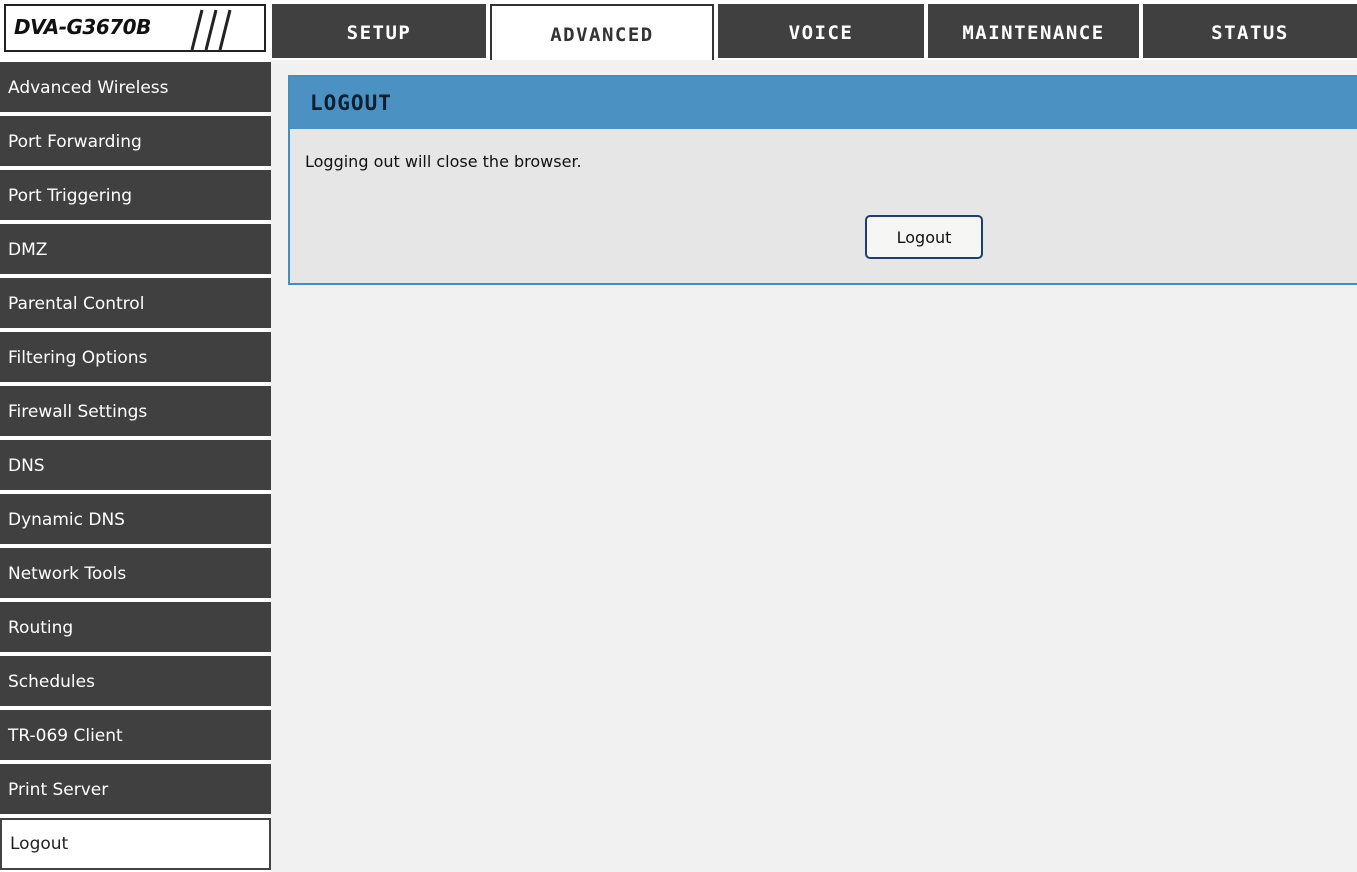  I want to click on product-logo: DVA-G3670B, so click(135, 28).